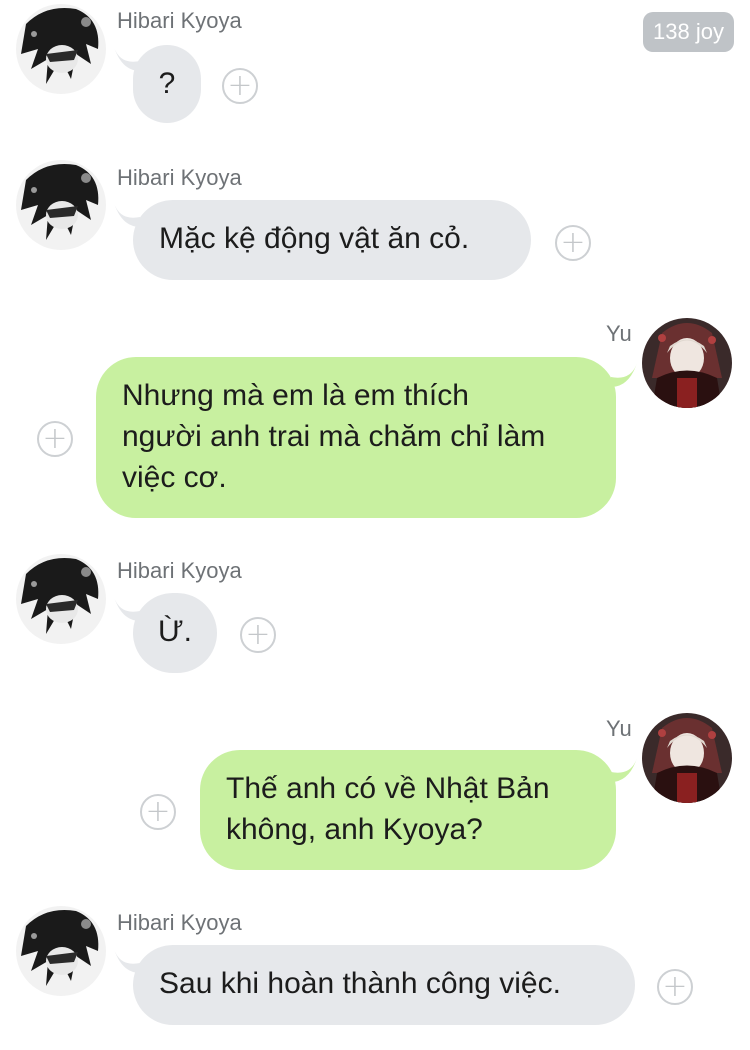  I want to click on message-line: người anh trai mà chăm chỉ làm, so click(334, 436).